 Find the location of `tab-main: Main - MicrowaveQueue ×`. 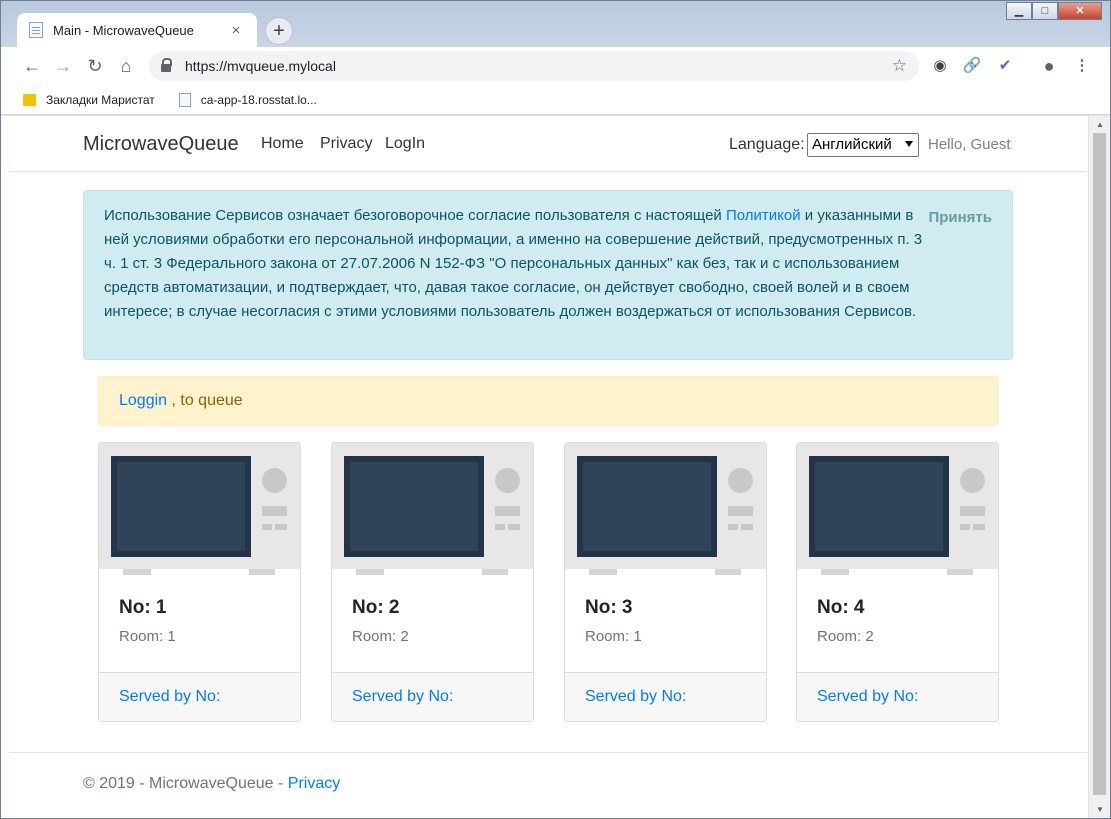

tab-main: Main - MicrowaveQueue × is located at coordinates (137, 30).